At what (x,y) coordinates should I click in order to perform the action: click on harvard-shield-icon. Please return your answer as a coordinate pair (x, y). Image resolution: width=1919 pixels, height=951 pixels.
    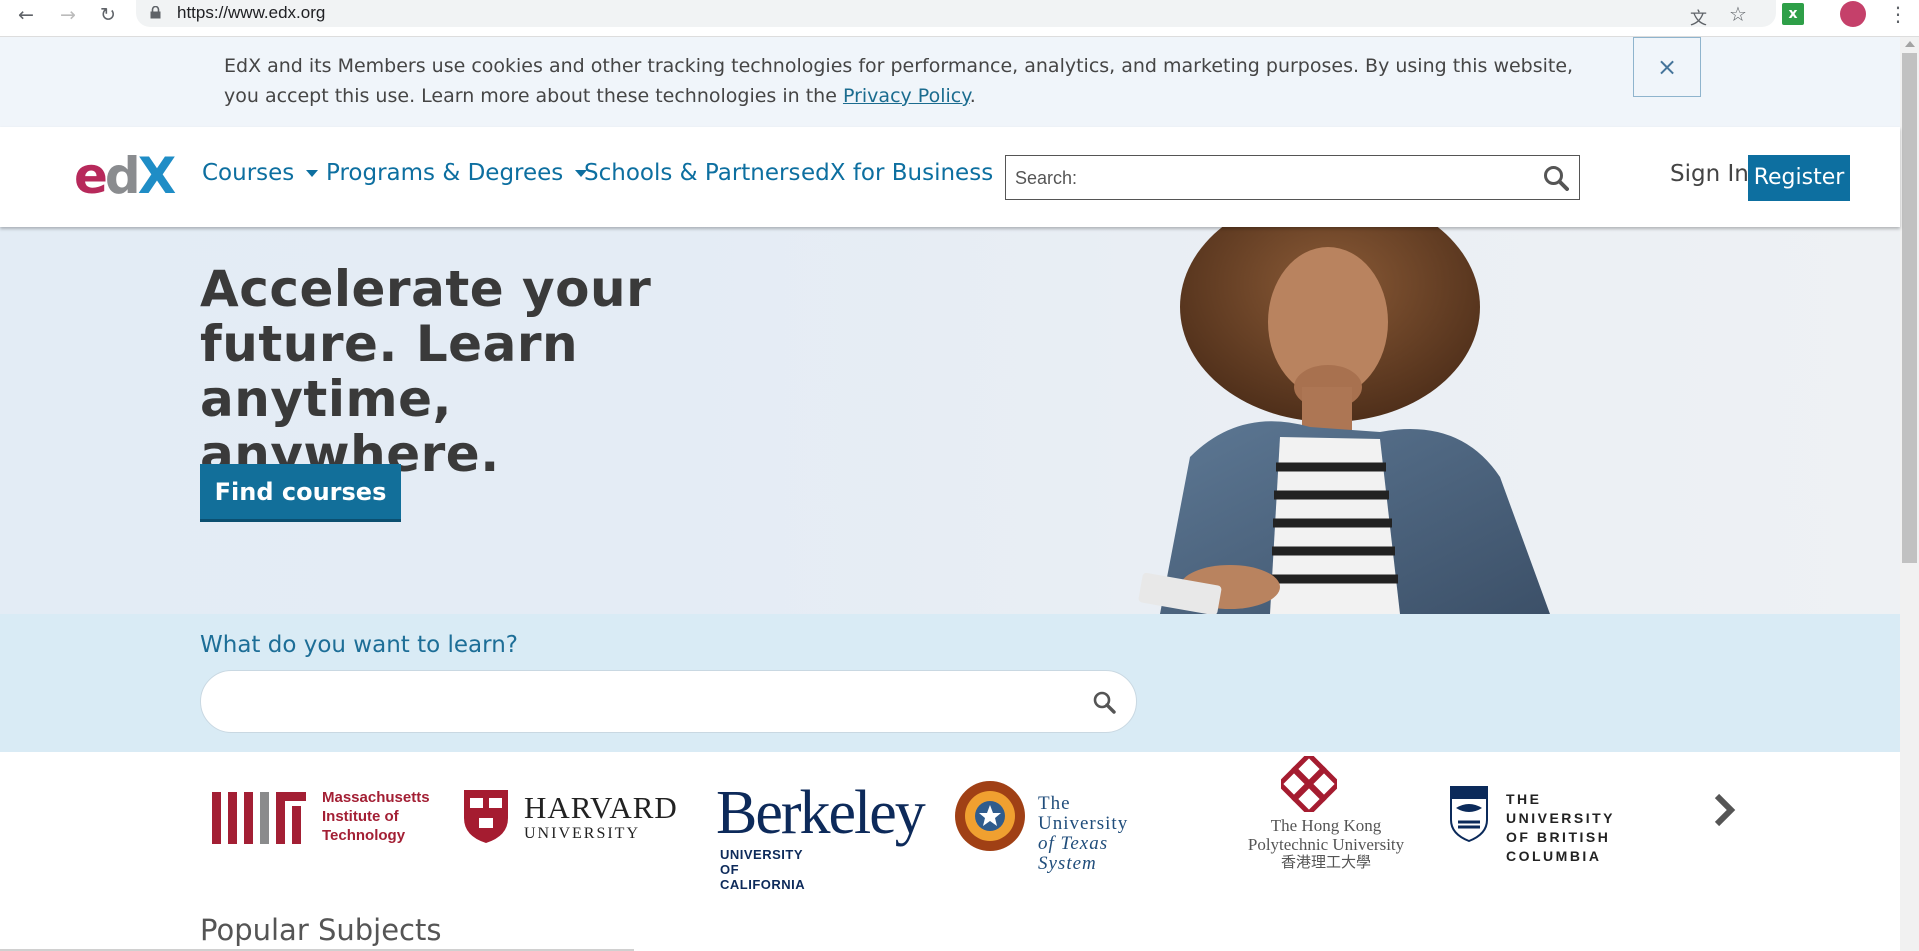
    Looking at the image, I should click on (486, 816).